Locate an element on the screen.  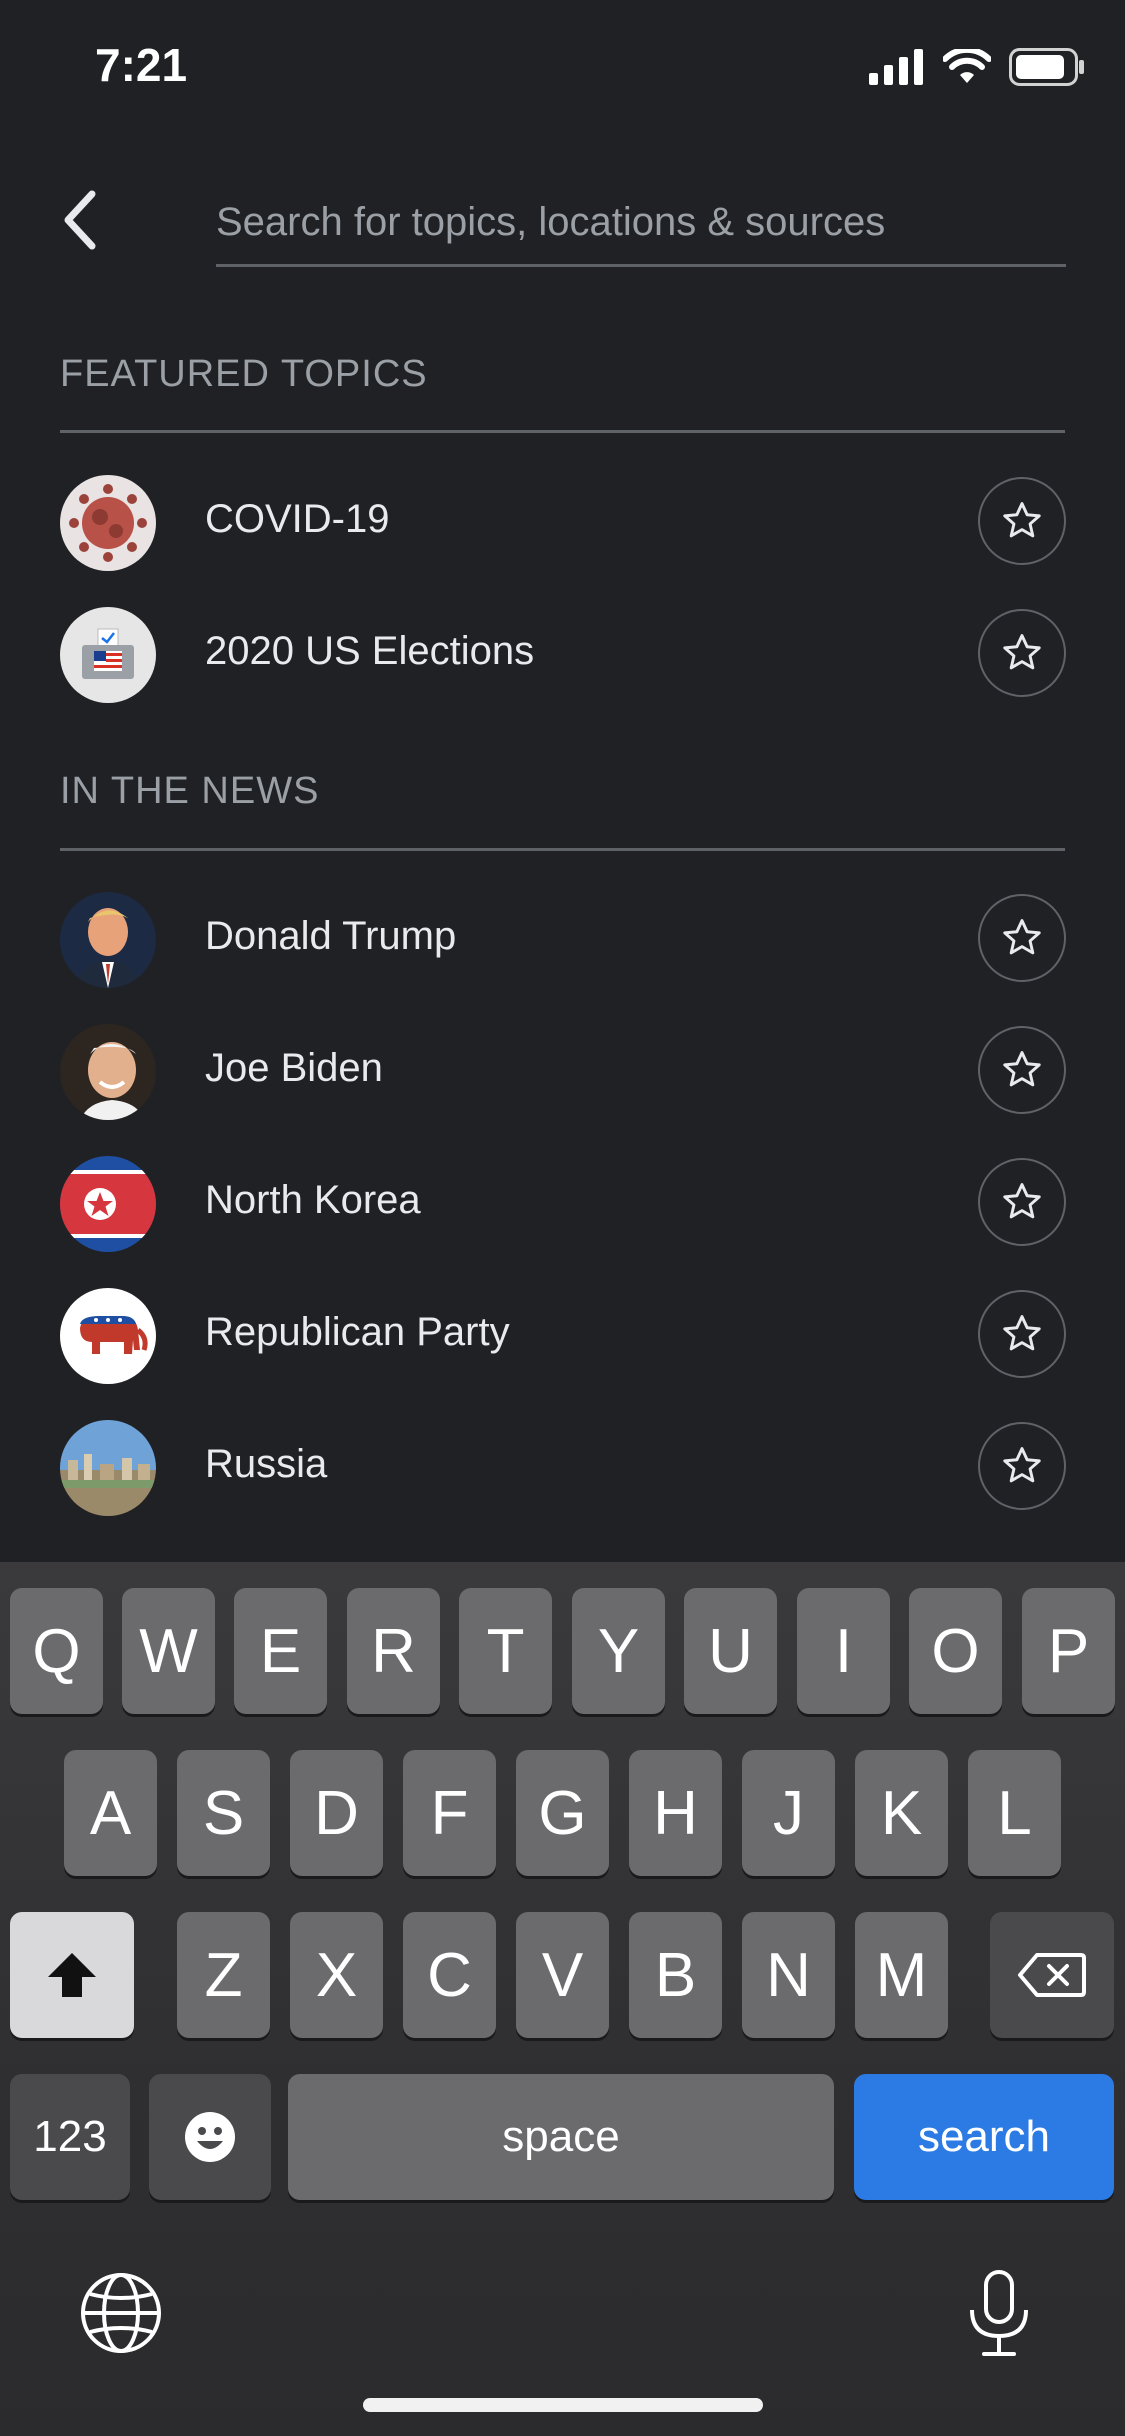
key-o: O is located at coordinates (955, 1651).